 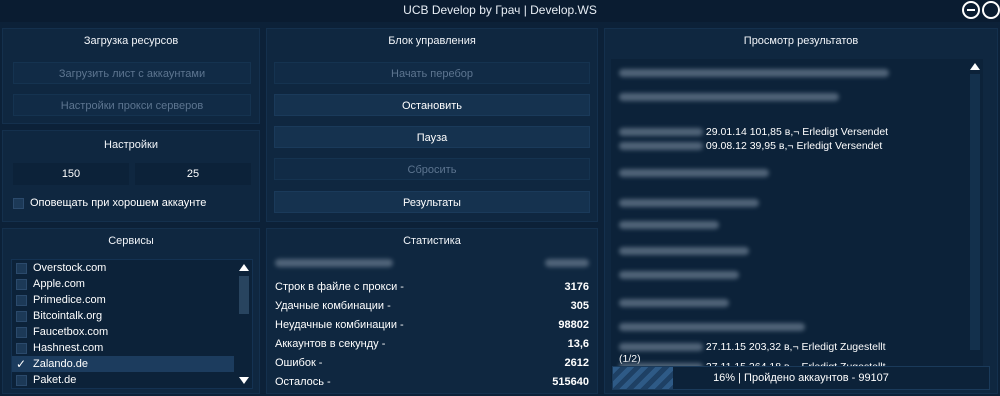 I want to click on notify-label: Оповещать при хорошем аккаунте, so click(x=118, y=203).